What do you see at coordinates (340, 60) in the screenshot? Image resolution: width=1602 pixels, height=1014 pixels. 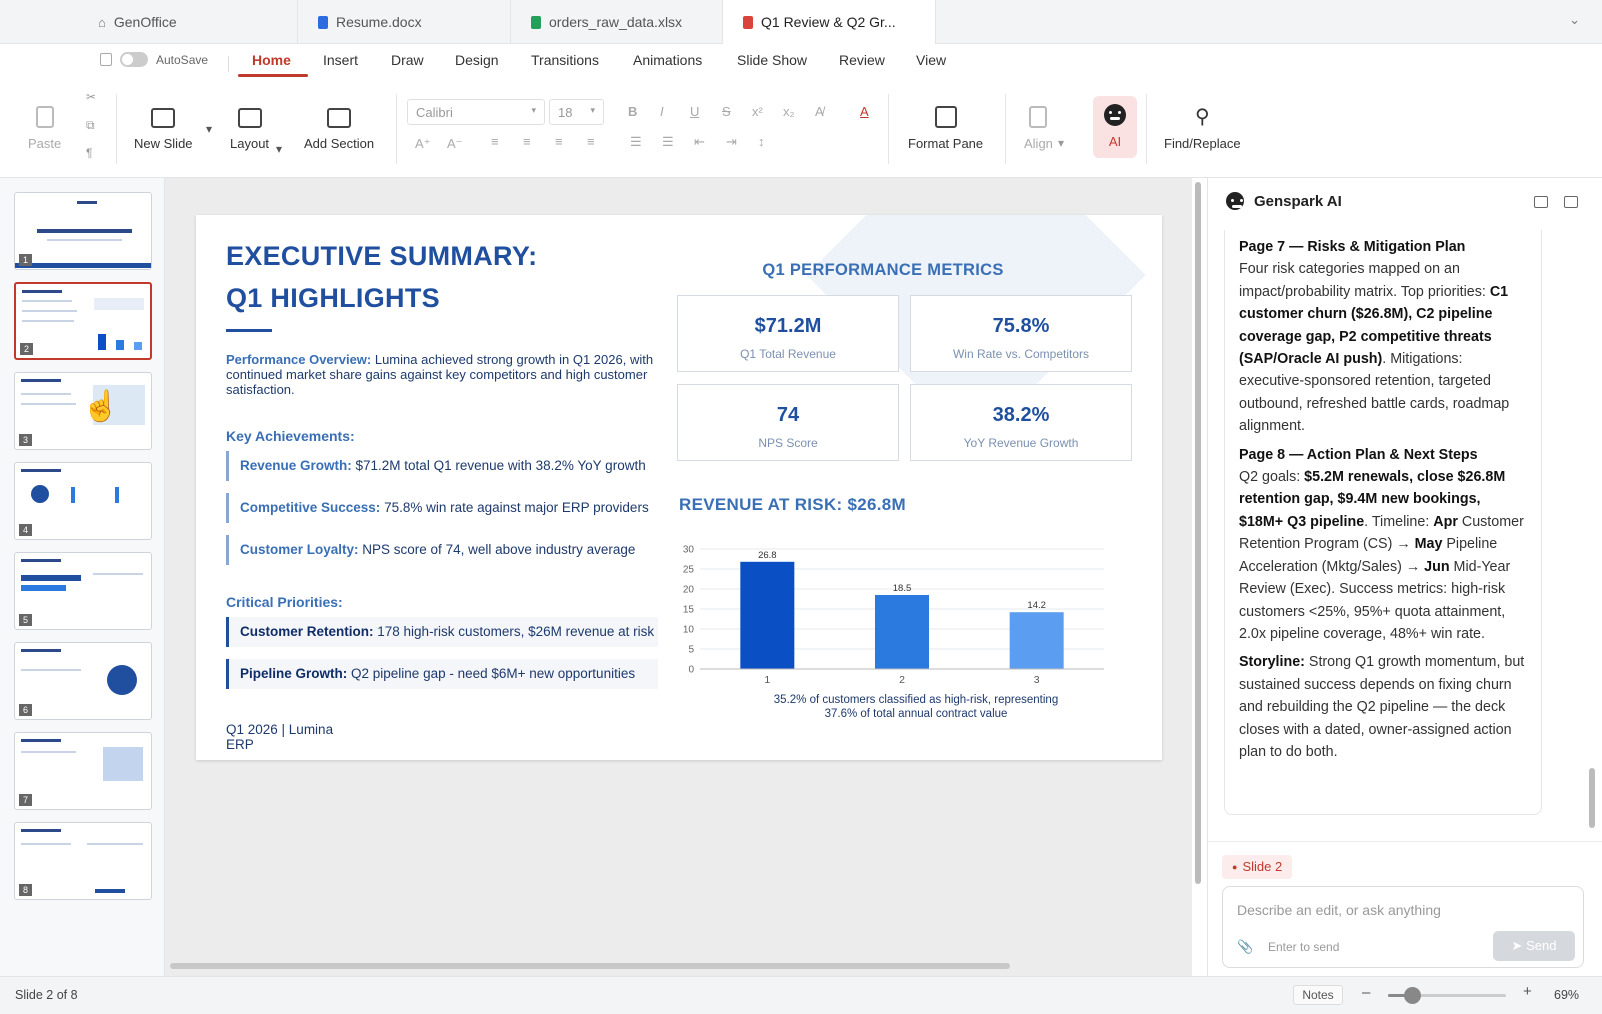 I see `menu-insert: Insert` at bounding box center [340, 60].